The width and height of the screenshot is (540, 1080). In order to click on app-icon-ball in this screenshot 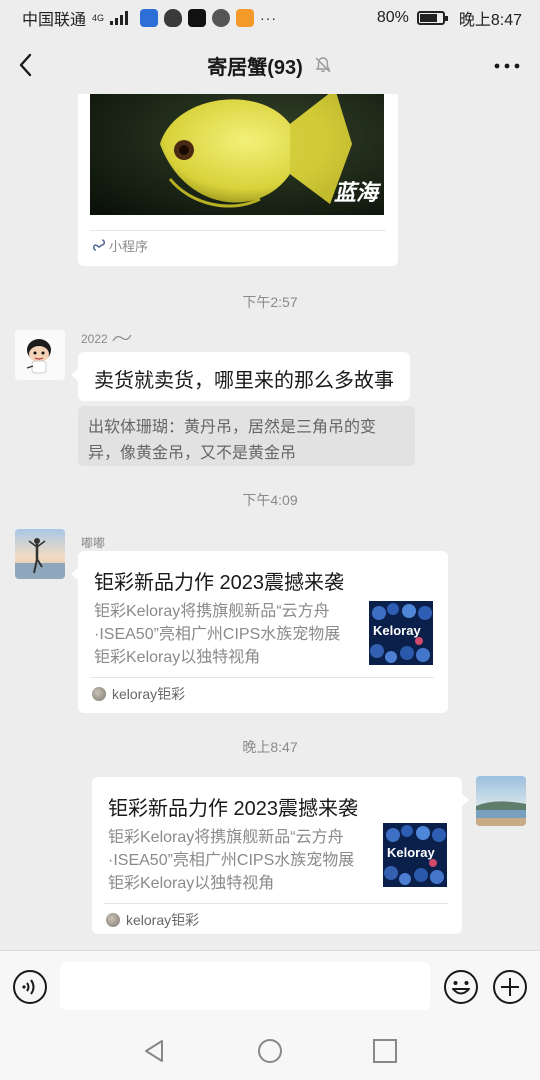, I will do `click(221, 18)`.